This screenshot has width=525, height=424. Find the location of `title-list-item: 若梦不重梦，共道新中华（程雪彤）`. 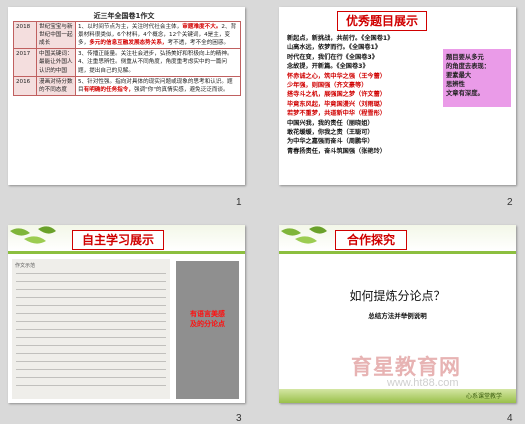

title-list-item: 若梦不重梦，共道新中华（程雪彤） is located at coordinates (336, 114).